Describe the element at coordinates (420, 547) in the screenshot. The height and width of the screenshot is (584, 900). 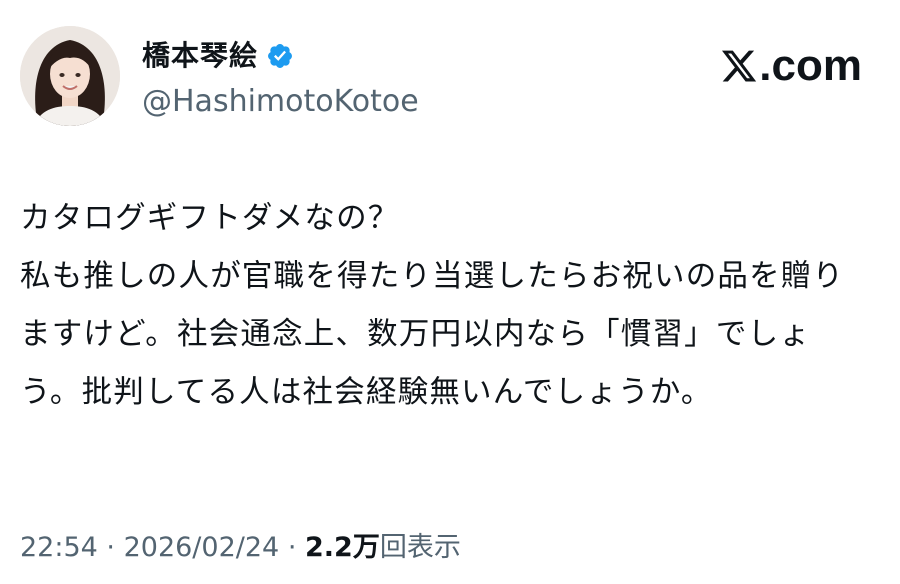
I see `views-label: 回表示` at that location.